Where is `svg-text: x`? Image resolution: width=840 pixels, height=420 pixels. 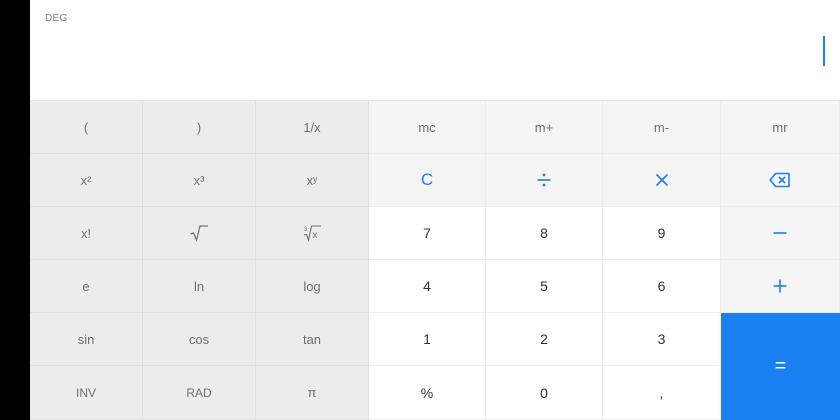 svg-text: x is located at coordinates (315, 235).